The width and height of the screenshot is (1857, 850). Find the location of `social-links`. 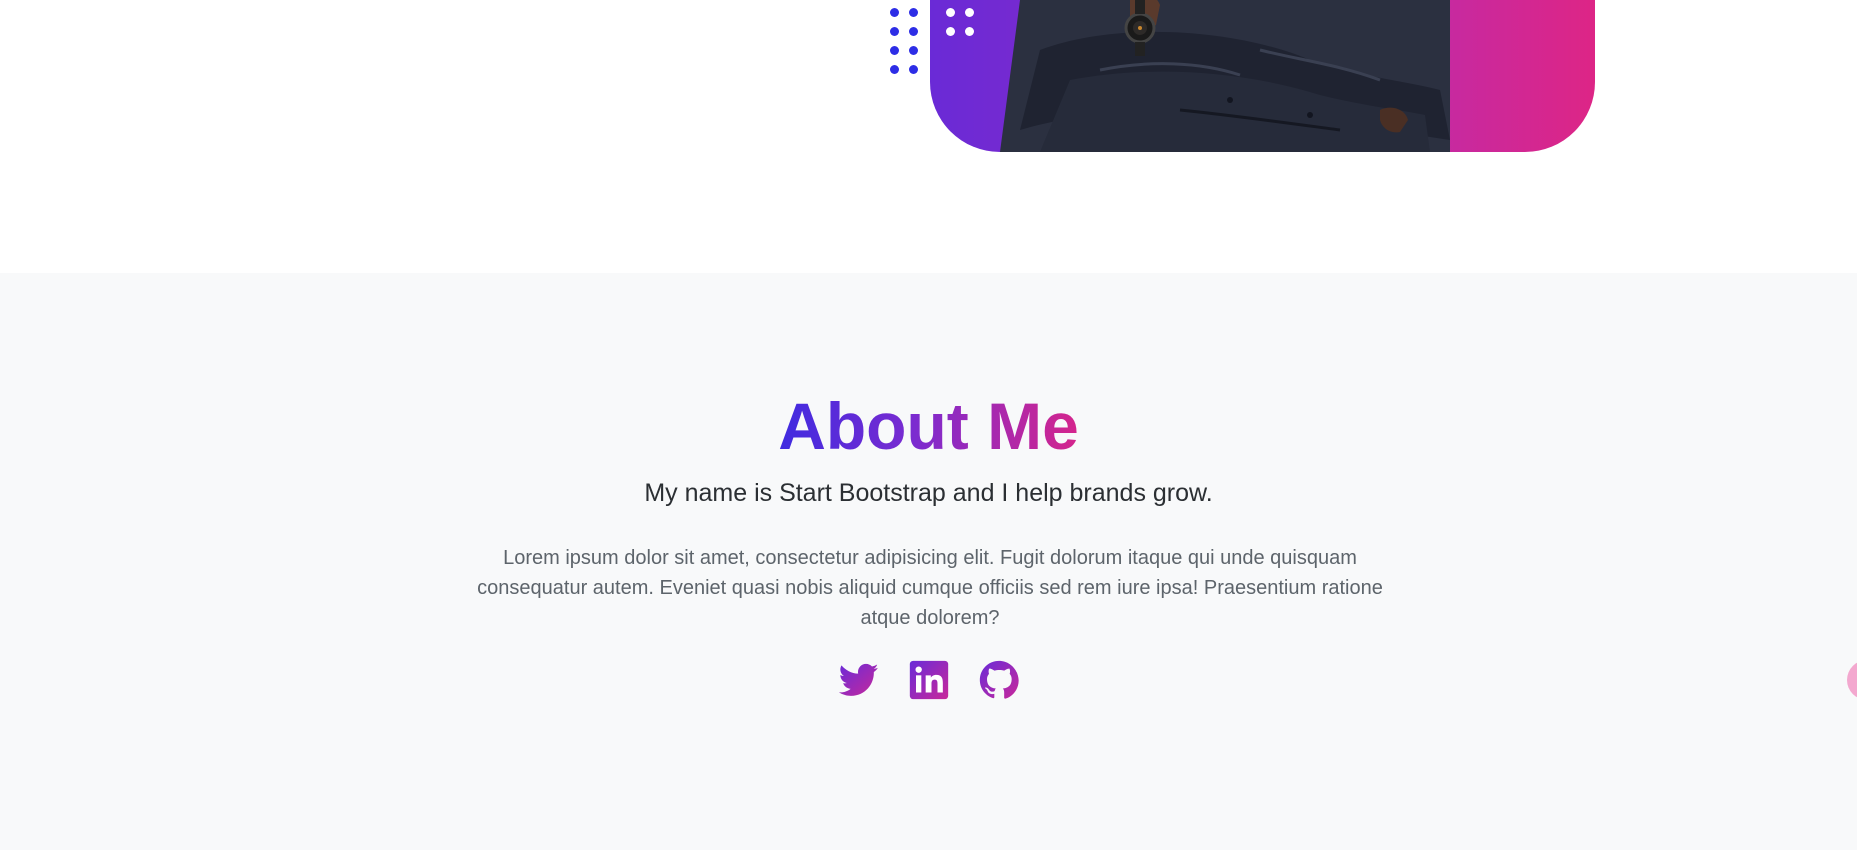

social-links is located at coordinates (928, 680).